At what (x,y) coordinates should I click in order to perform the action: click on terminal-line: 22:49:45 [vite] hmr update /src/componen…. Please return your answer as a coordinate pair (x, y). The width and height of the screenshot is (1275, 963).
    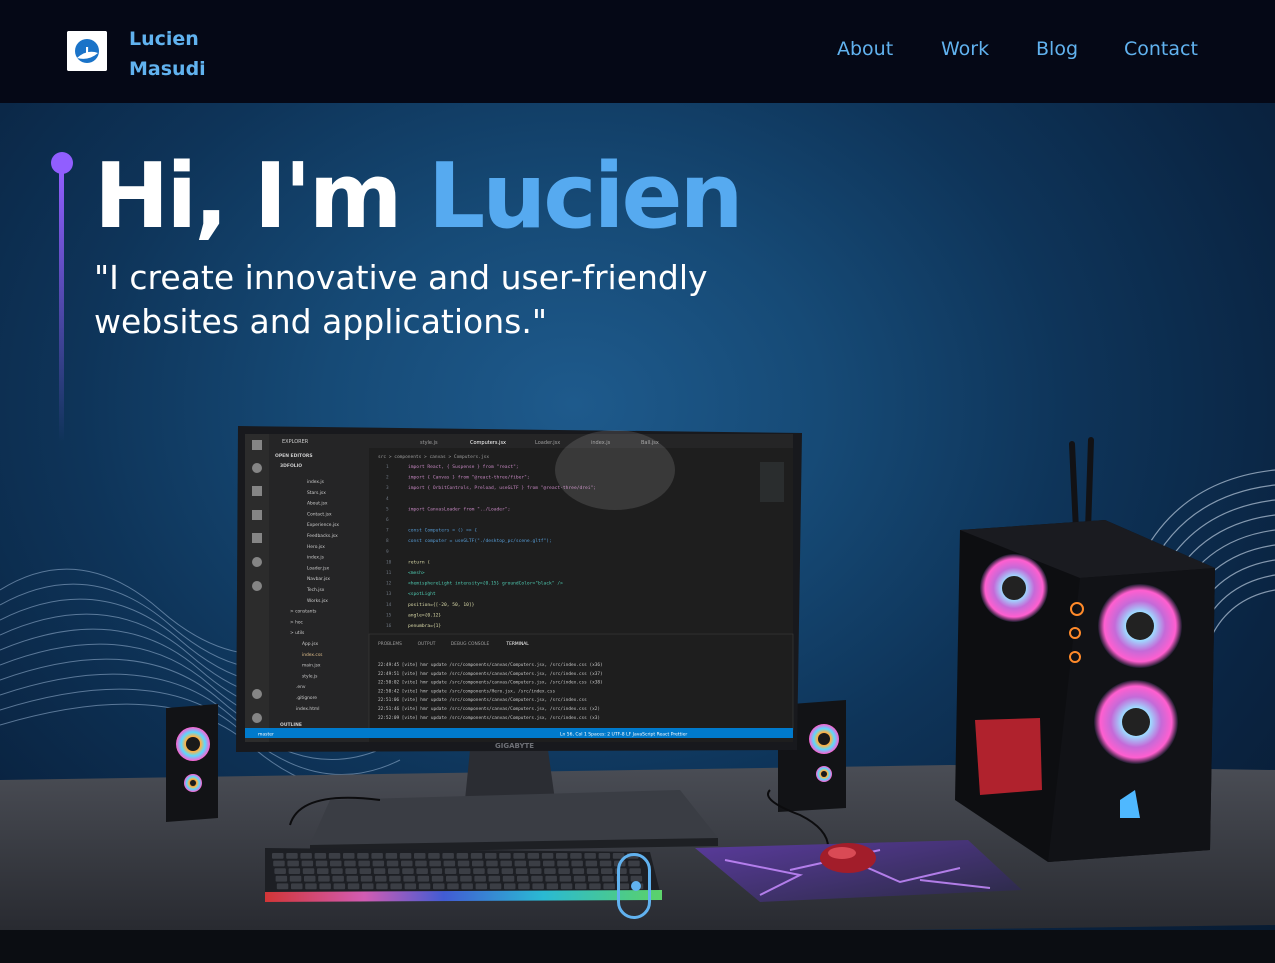
    Looking at the image, I should click on (490, 665).